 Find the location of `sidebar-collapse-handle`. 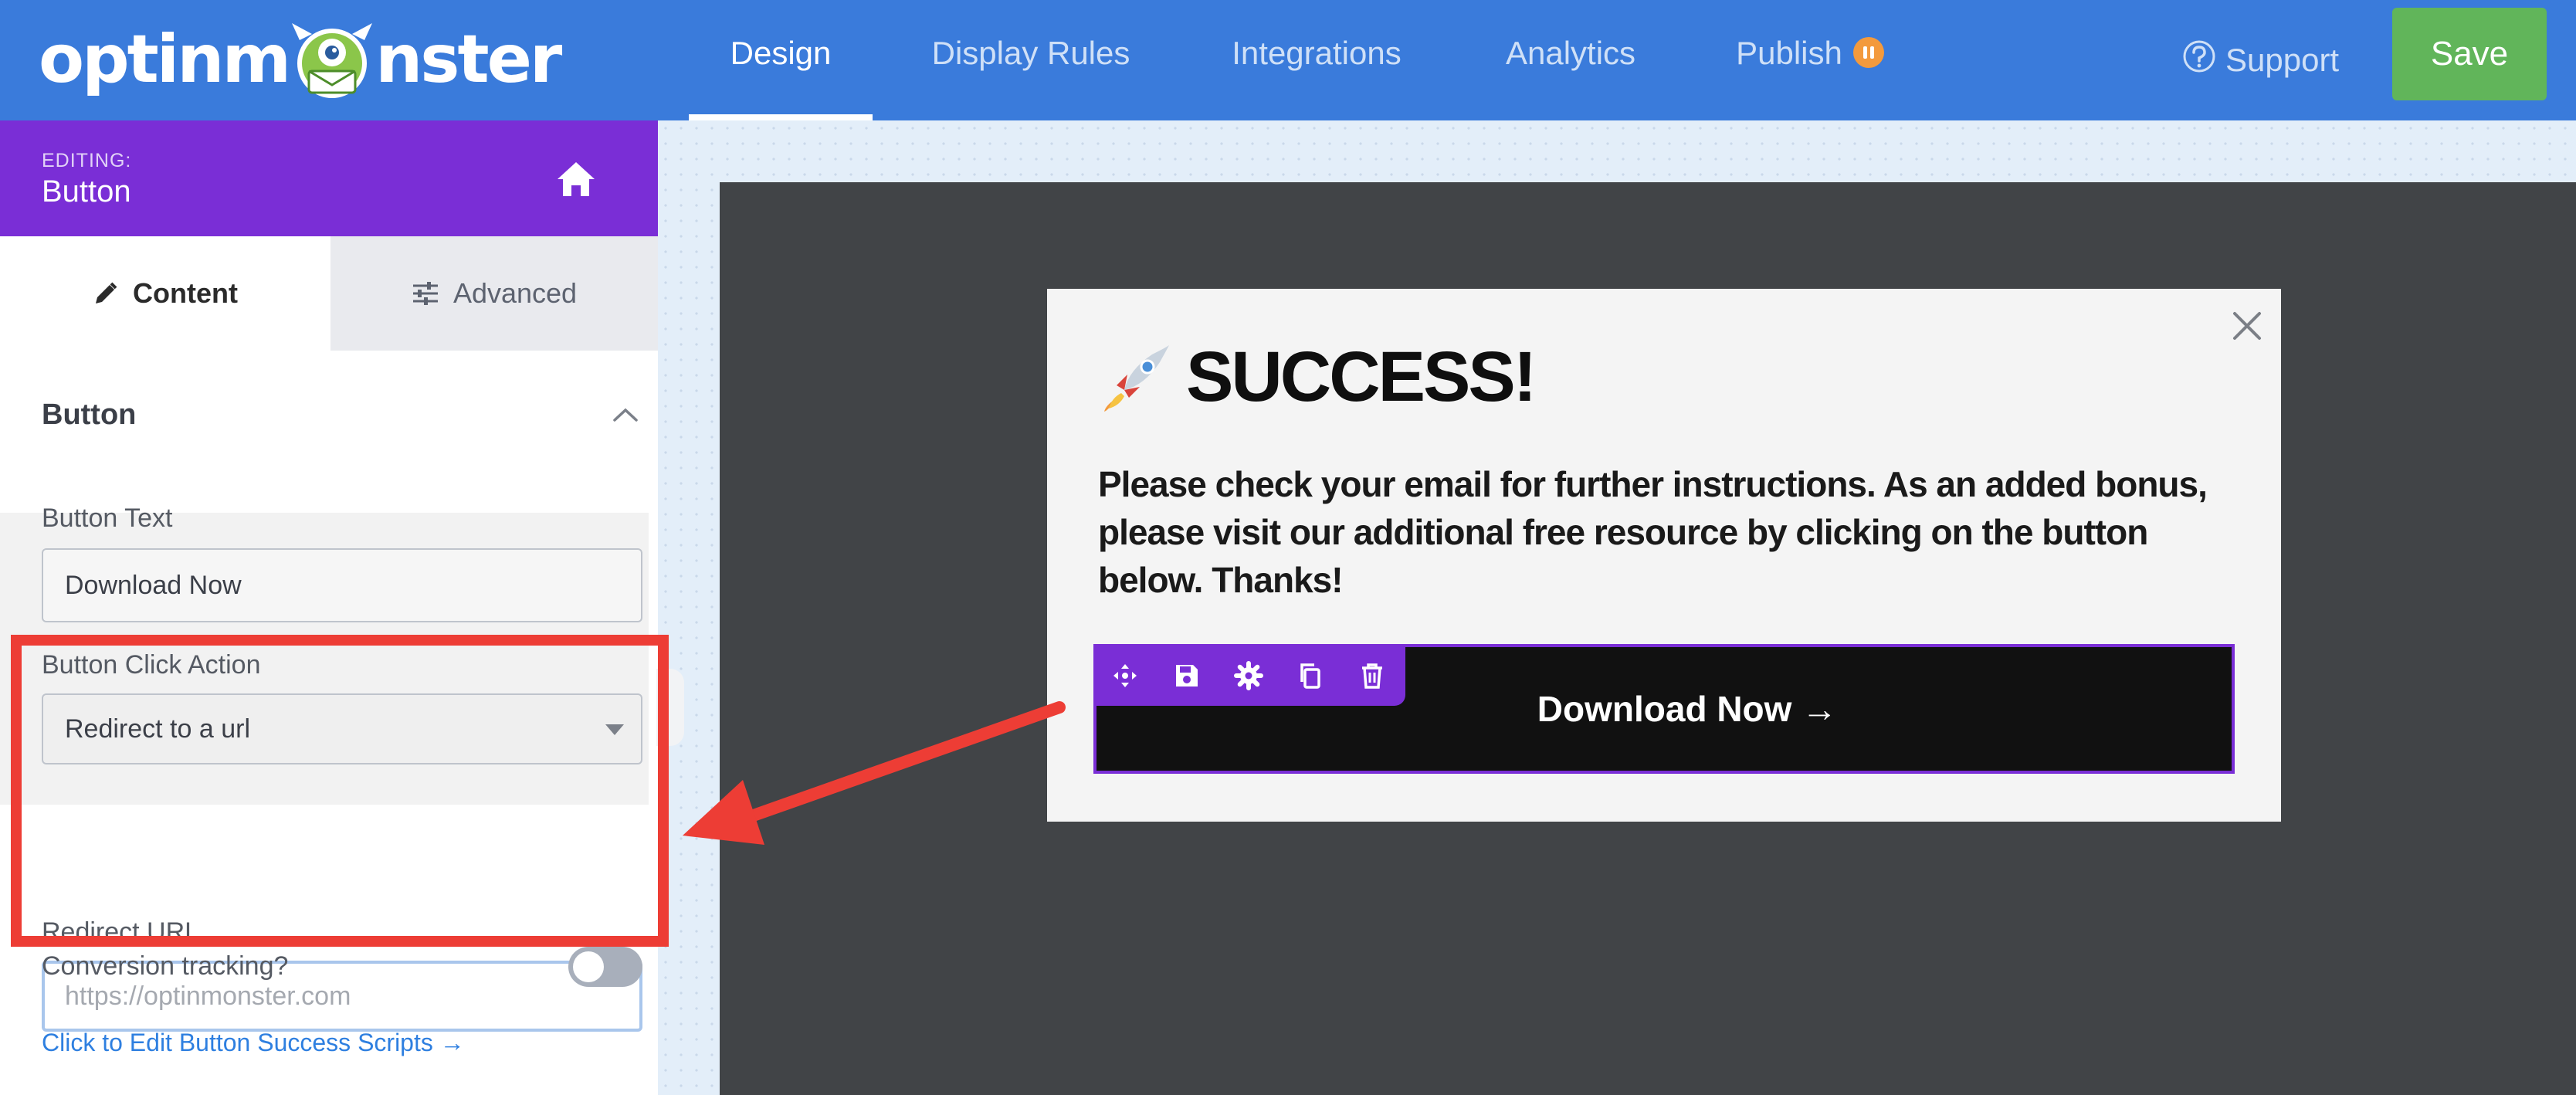

sidebar-collapse-handle is located at coordinates (670, 708).